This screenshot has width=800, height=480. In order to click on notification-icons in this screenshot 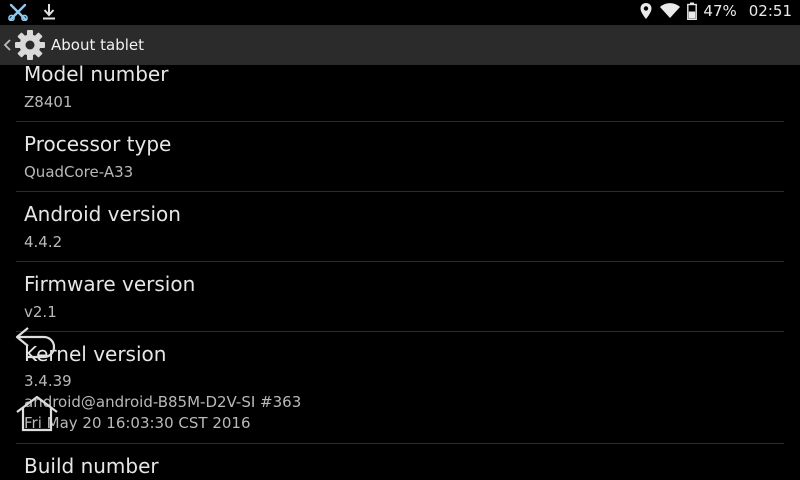, I will do `click(32, 12)`.